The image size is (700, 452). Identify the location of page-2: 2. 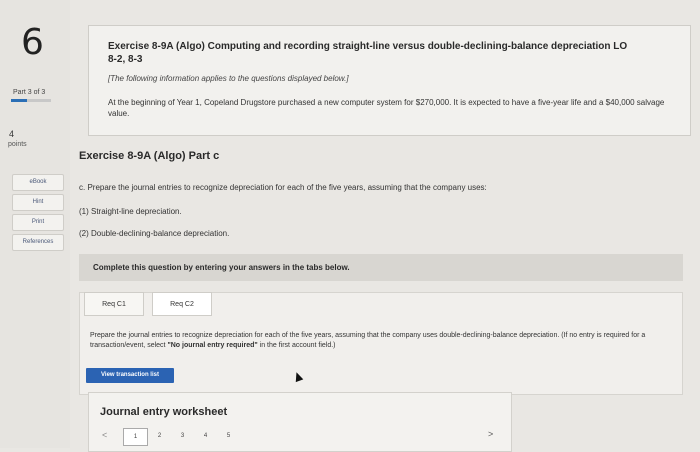
(159, 436).